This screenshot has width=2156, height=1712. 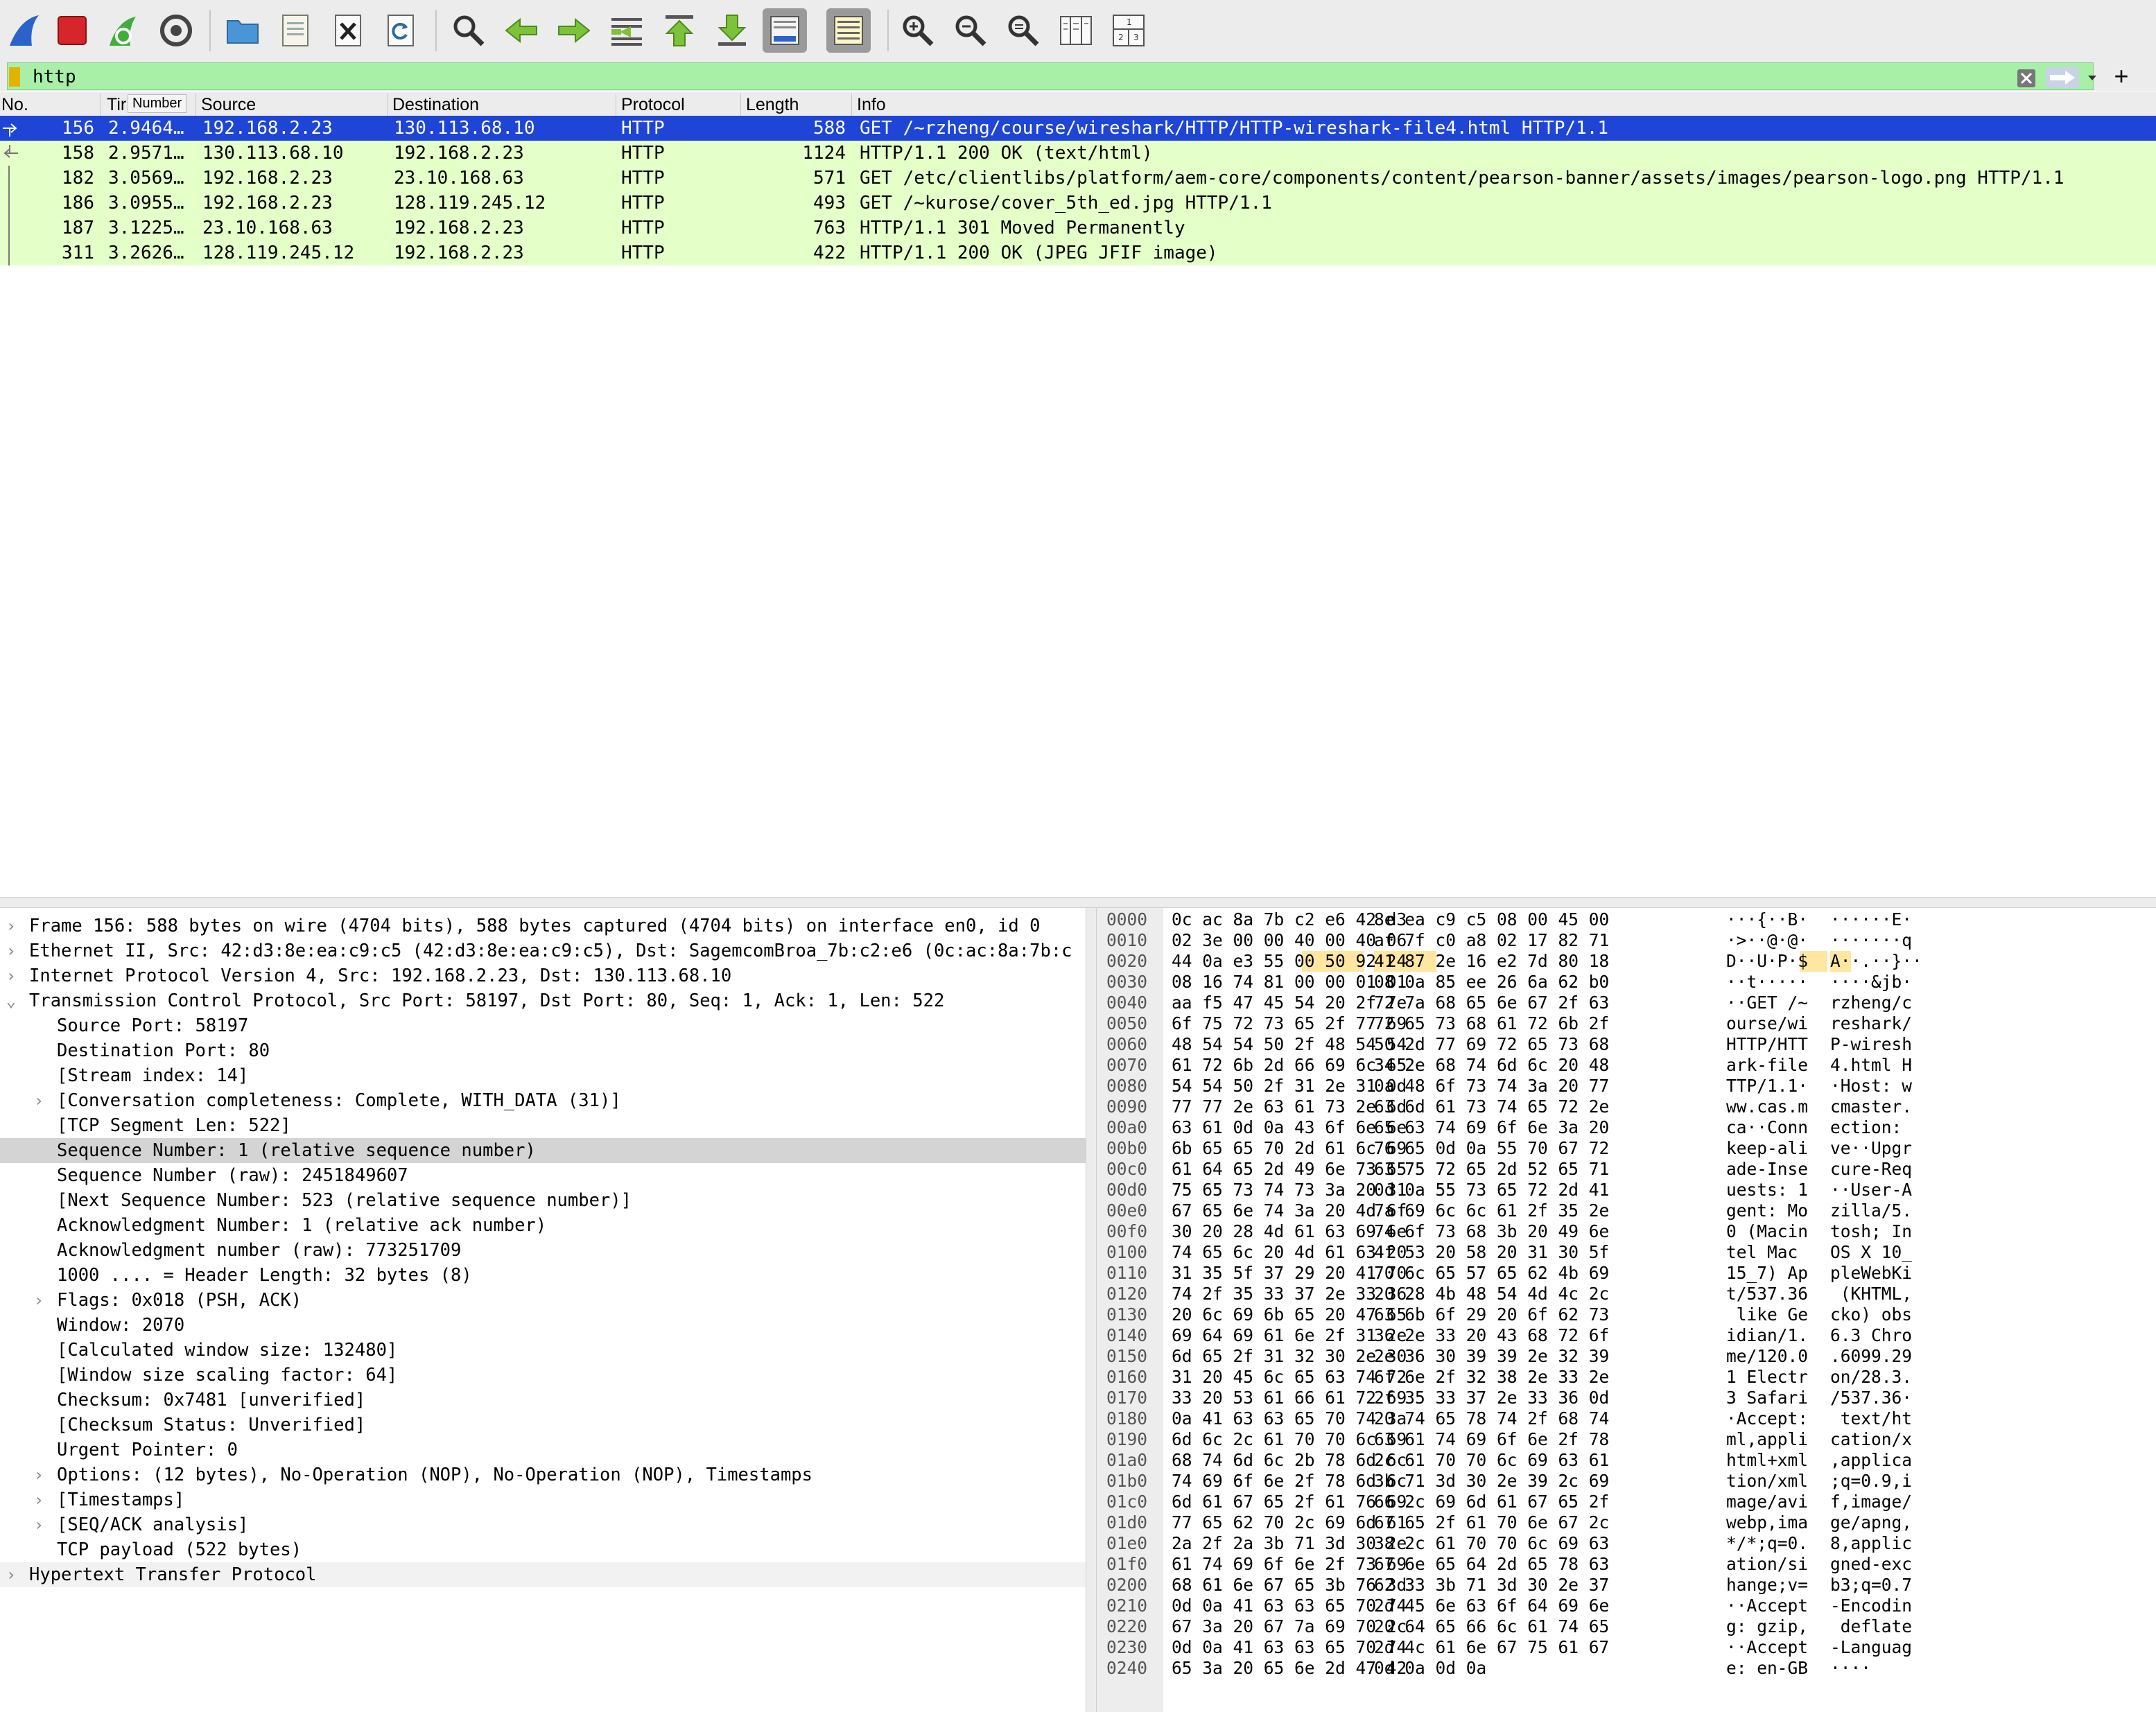 What do you see at coordinates (653, 104) in the screenshot?
I see `column-header-protocol: Protocol` at bounding box center [653, 104].